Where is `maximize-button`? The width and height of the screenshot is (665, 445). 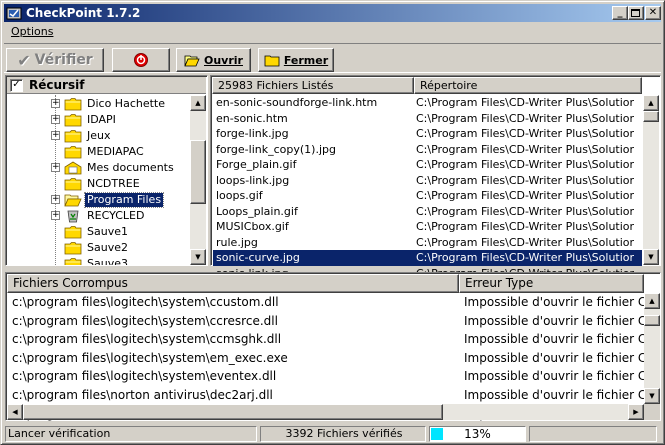
maximize-button is located at coordinates (636, 13).